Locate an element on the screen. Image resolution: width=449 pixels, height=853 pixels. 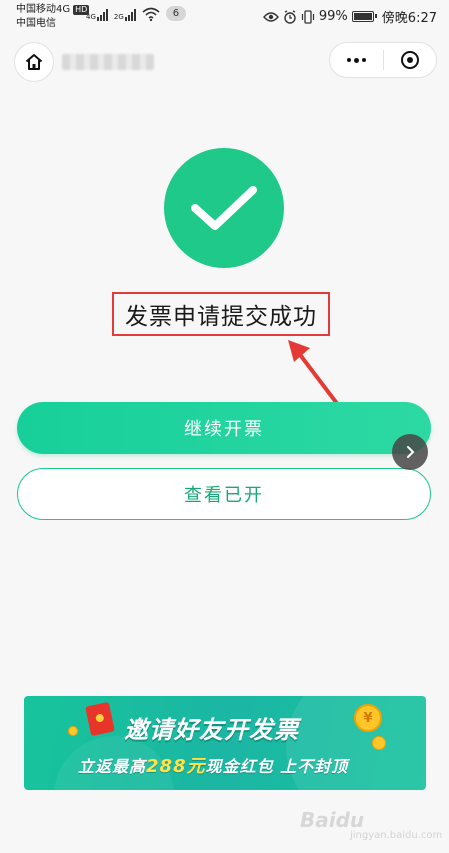
baidu-watermark: Baidu jingyan.baidu.com is located at coordinates (371, 824).